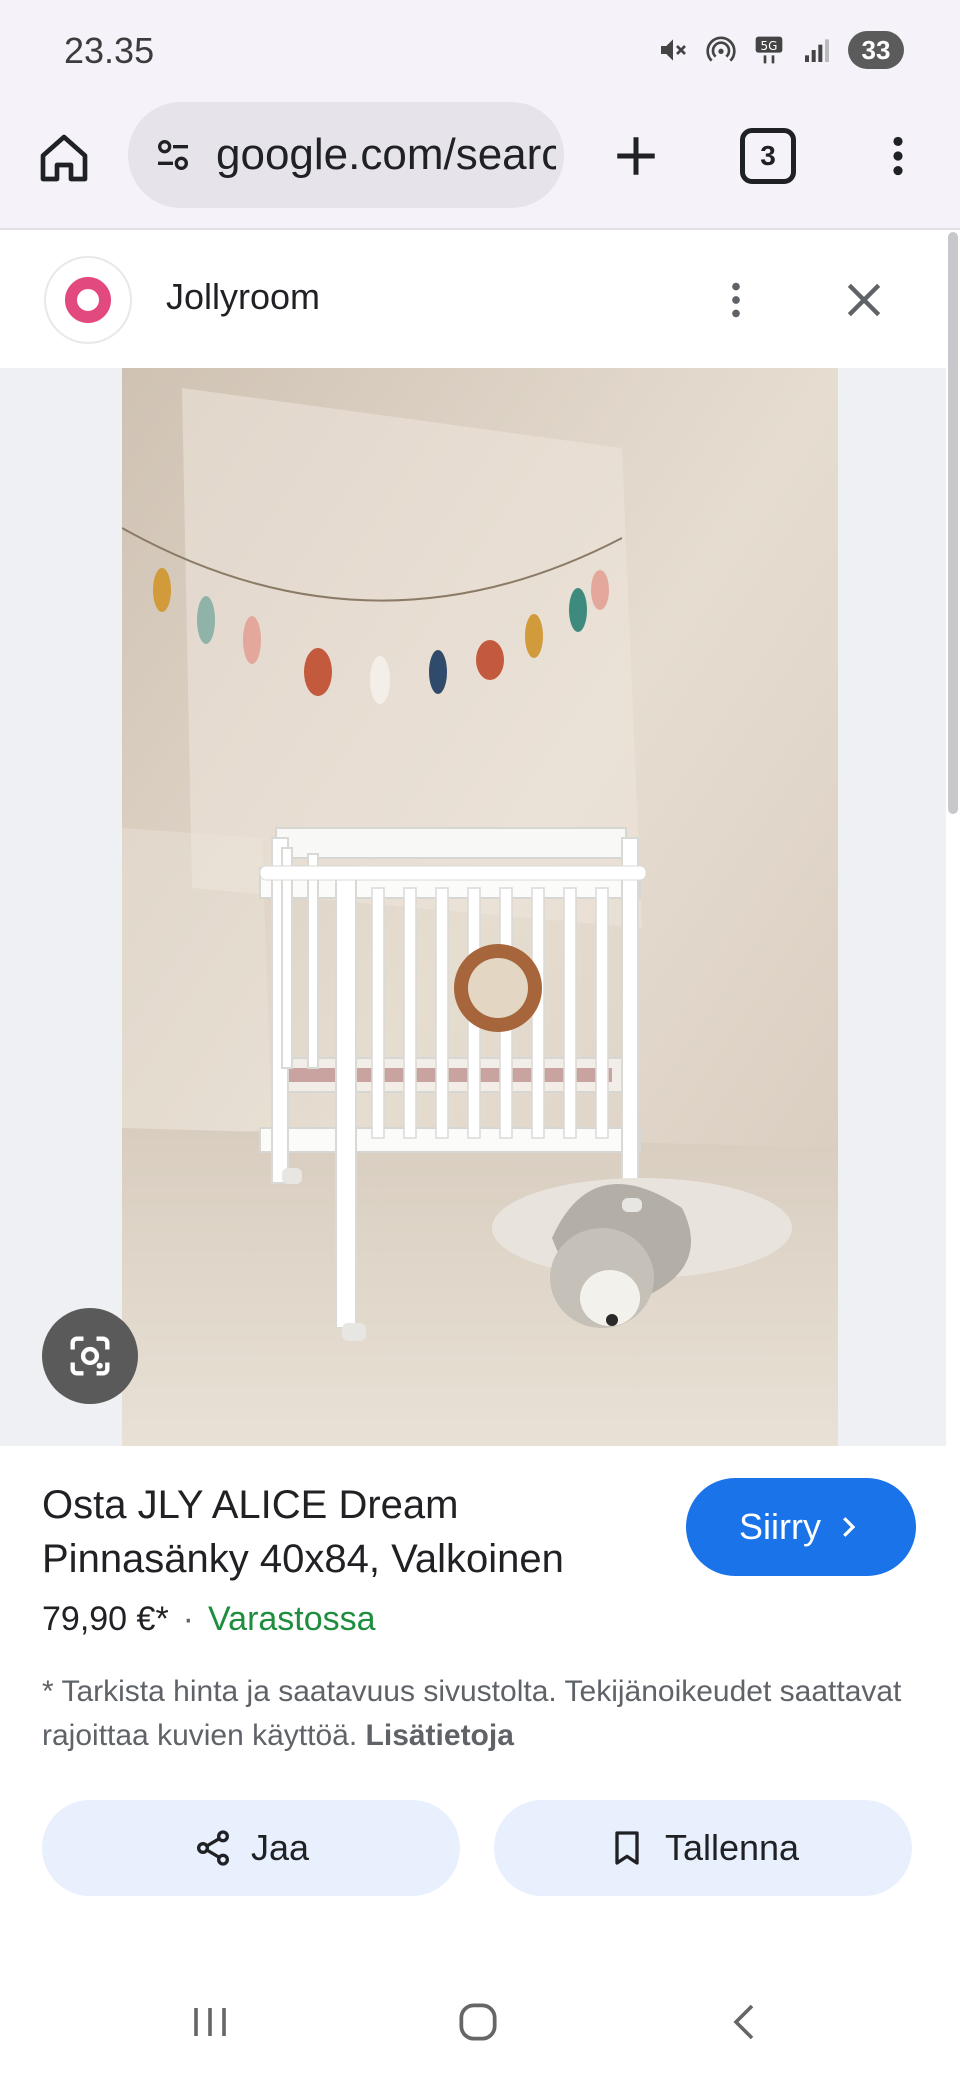 This screenshot has height=2080, width=960. I want to click on visit-button: Siirry, so click(801, 1527).